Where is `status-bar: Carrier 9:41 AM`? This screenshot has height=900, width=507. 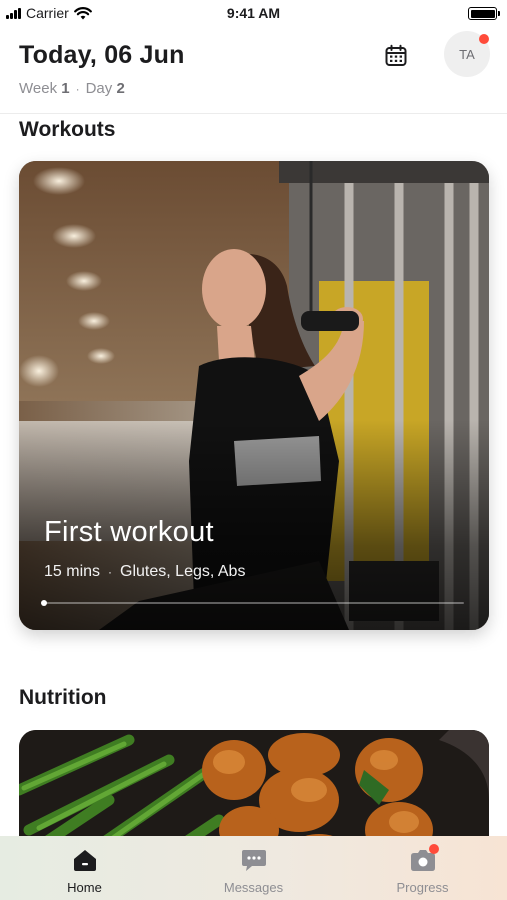
status-bar: Carrier 9:41 AM is located at coordinates (253, 13).